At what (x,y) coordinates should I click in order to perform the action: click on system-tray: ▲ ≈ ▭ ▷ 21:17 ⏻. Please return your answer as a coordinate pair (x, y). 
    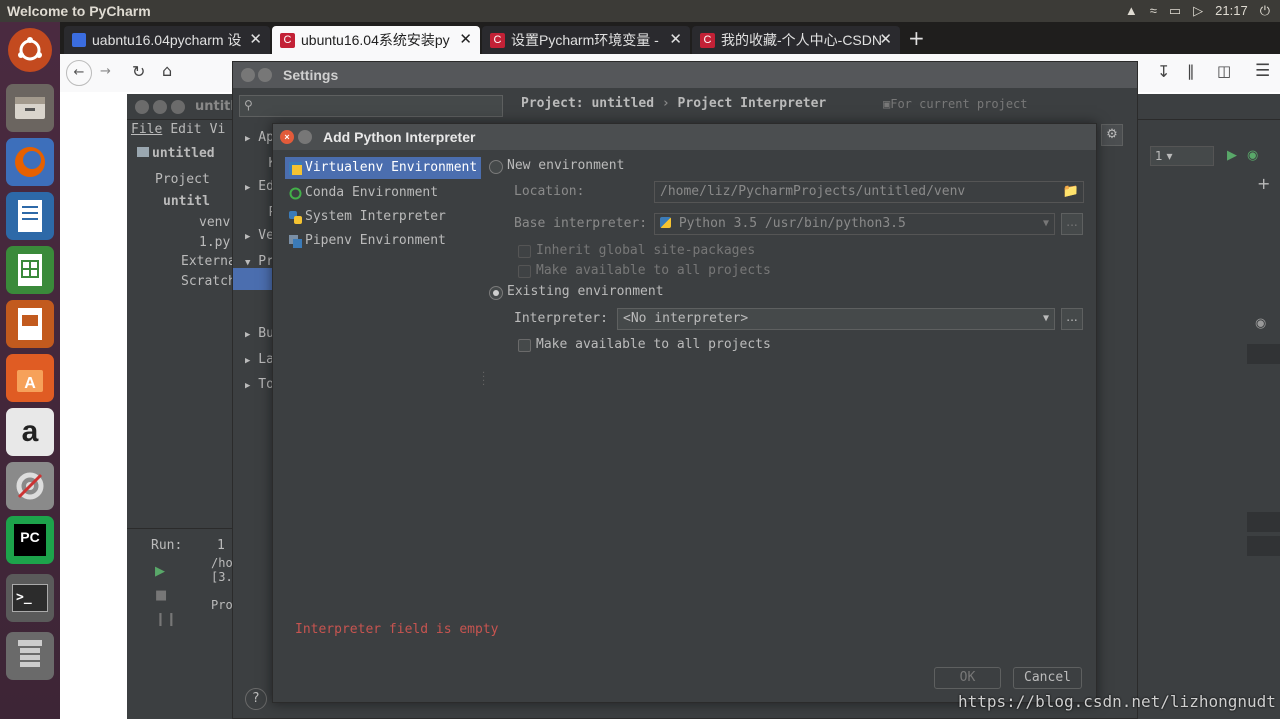
    Looking at the image, I should click on (1197, 11).